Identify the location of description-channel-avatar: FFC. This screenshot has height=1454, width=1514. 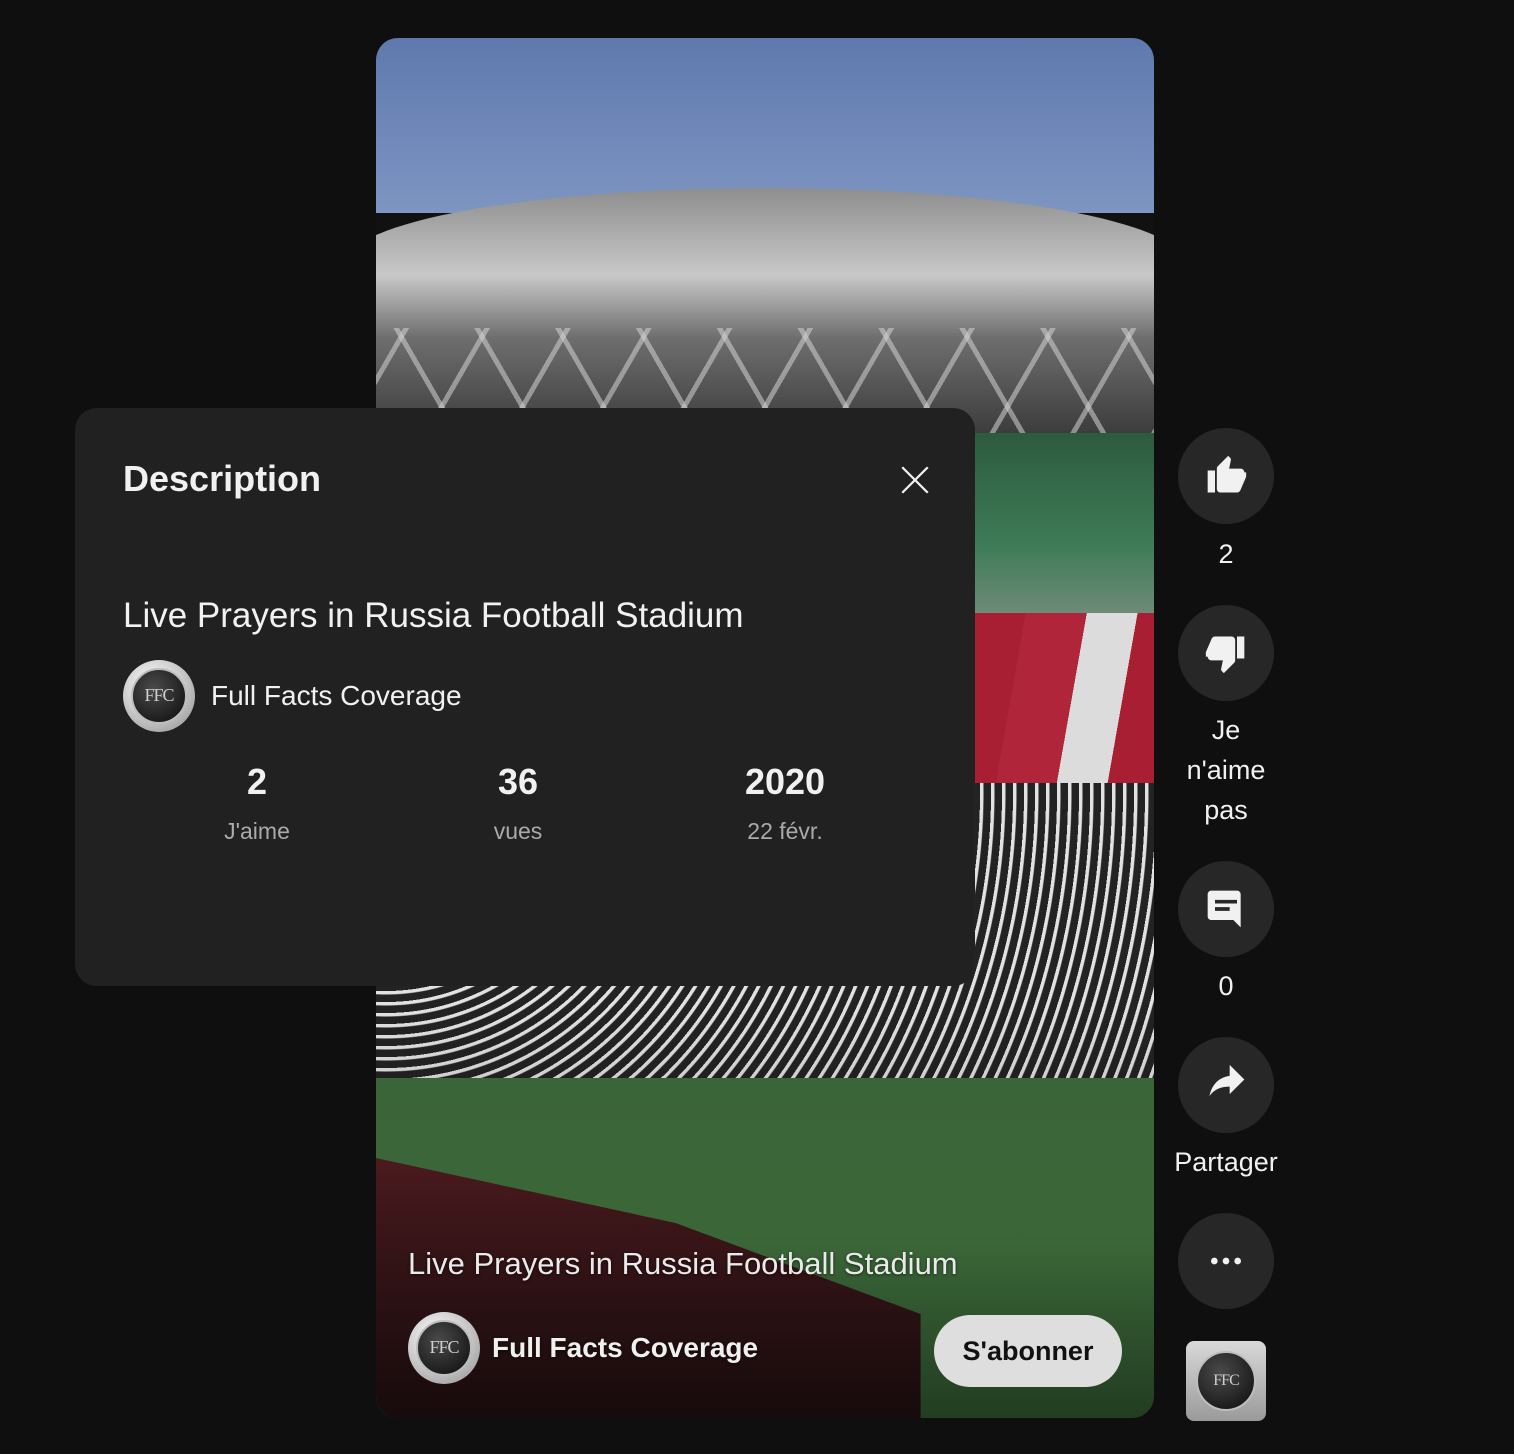
(159, 696).